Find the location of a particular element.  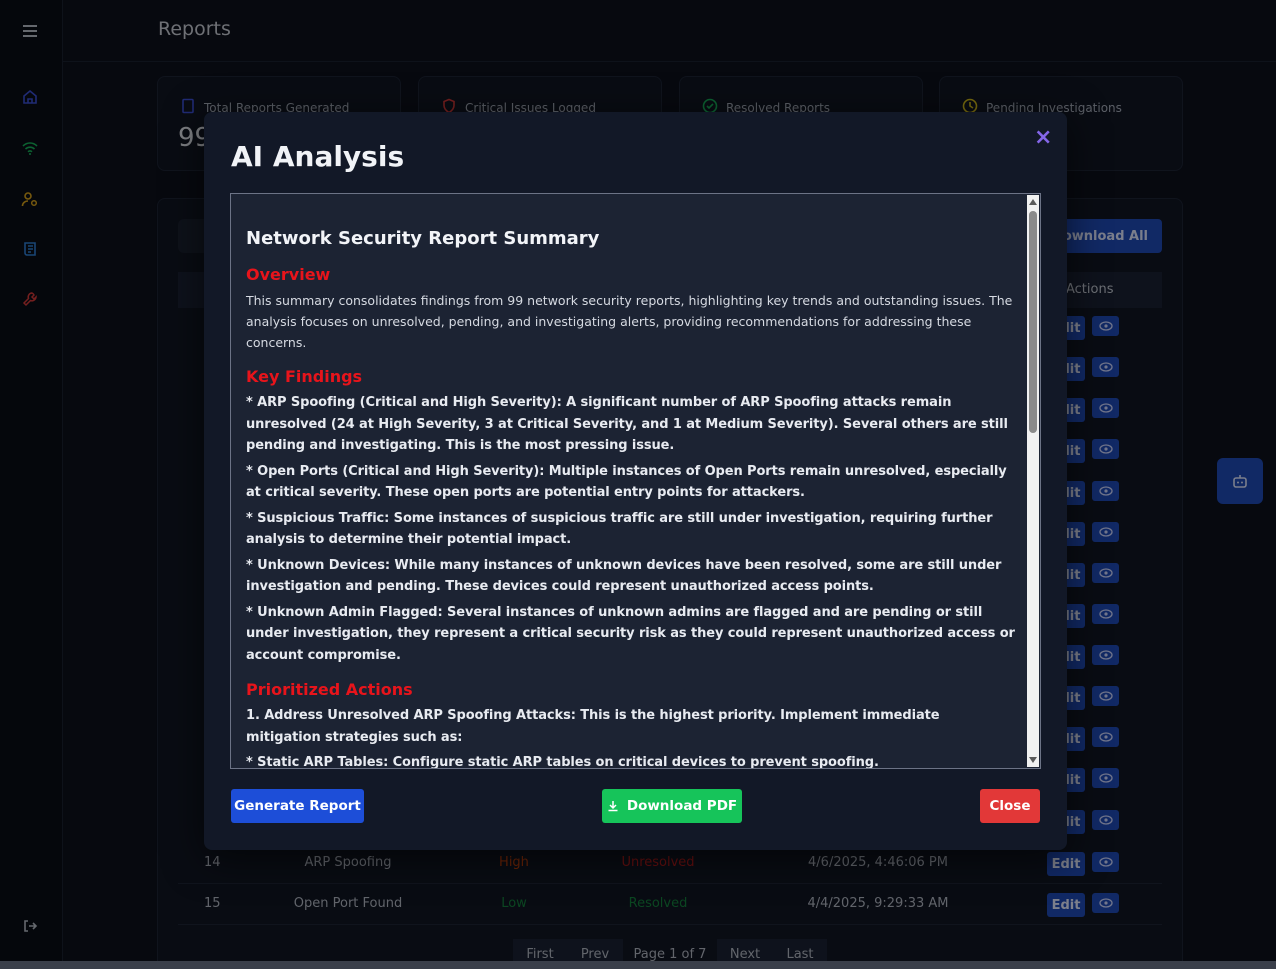

overview-heading: Overview is located at coordinates (288, 274).